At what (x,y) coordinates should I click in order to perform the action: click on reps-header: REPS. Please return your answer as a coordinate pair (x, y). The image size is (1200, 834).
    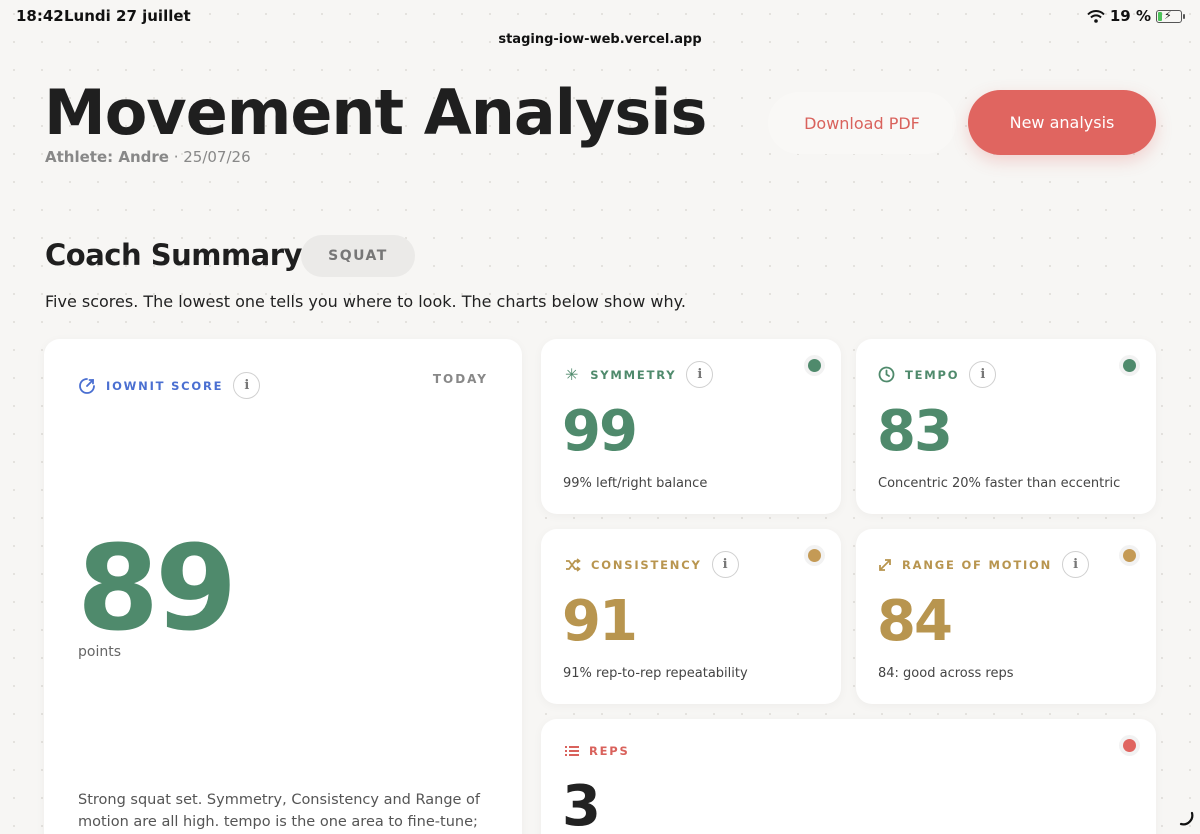
    Looking at the image, I should click on (597, 751).